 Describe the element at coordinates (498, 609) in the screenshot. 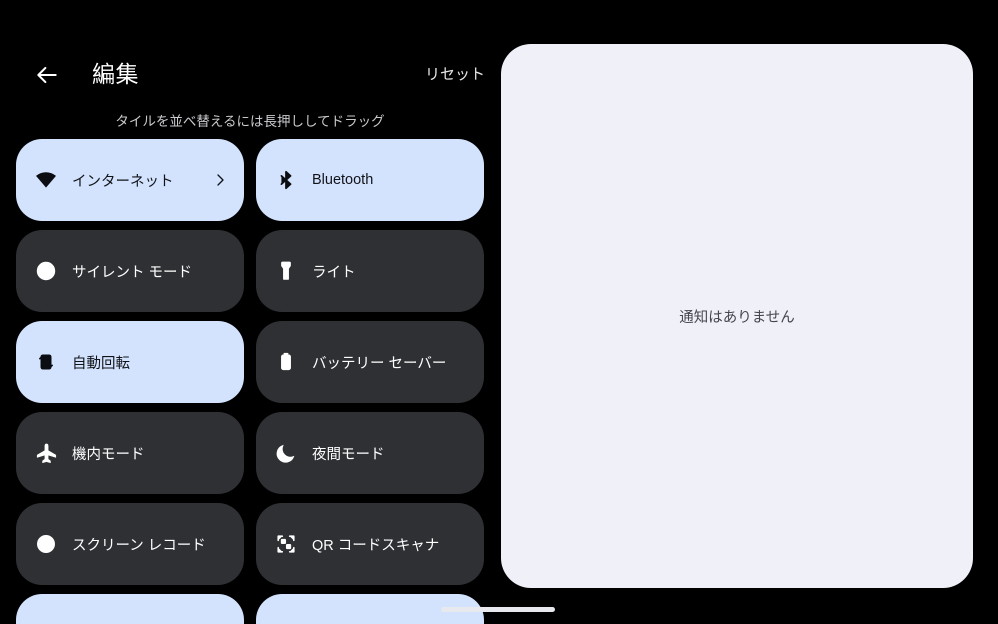

I see `home-indicator` at that location.